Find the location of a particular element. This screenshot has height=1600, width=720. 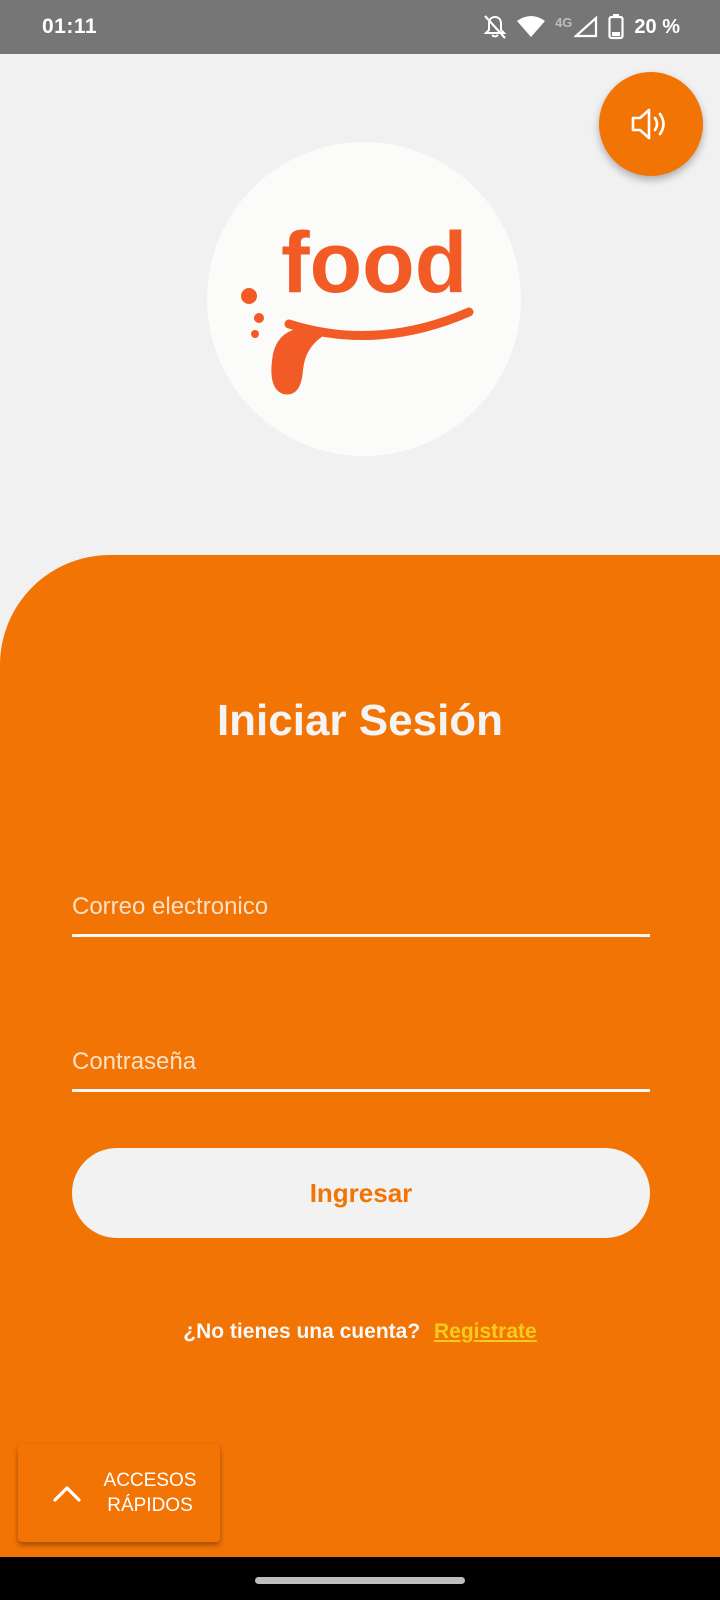

sound-button is located at coordinates (651, 124).